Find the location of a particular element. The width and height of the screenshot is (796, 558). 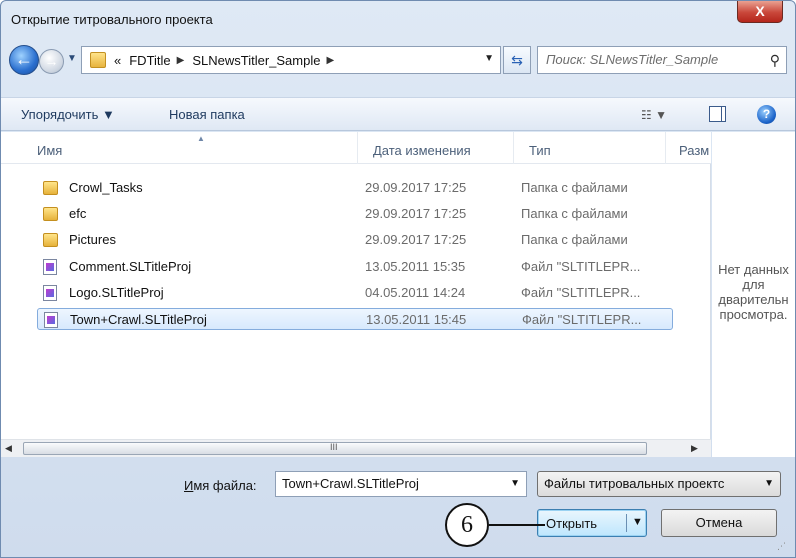

address-dropdown-icon: ▼ is located at coordinates (489, 58).